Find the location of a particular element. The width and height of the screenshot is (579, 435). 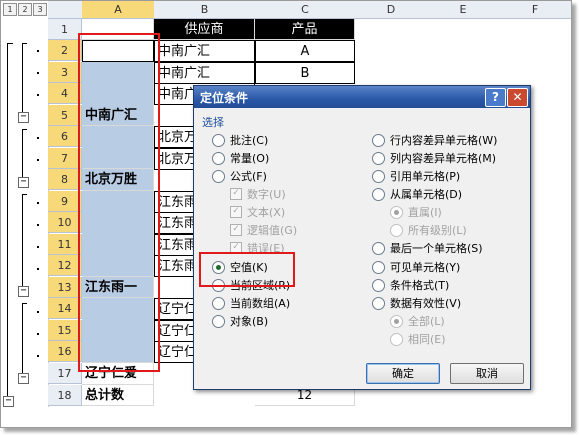

row-header: 5 is located at coordinates (65, 115).